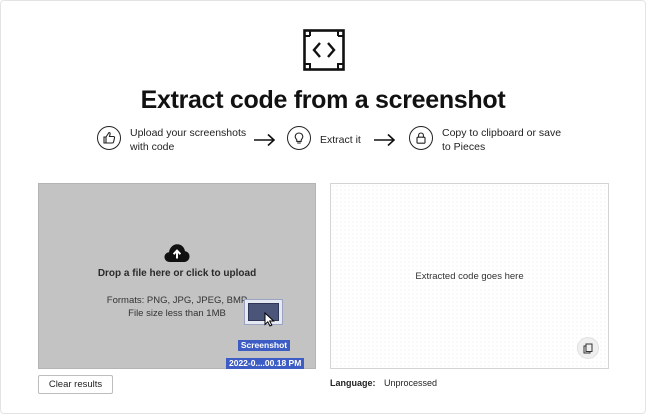 The height and width of the screenshot is (414, 646). I want to click on step-upload-line1: Upload your screenshots, so click(188, 133).